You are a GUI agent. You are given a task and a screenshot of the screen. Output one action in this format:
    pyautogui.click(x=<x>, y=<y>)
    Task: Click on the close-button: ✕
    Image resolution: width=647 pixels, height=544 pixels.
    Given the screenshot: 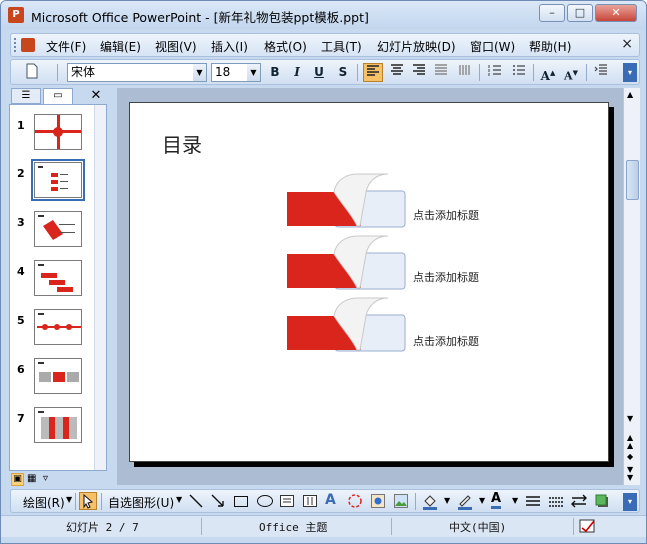 What is the action you would take?
    pyautogui.click(x=616, y=13)
    